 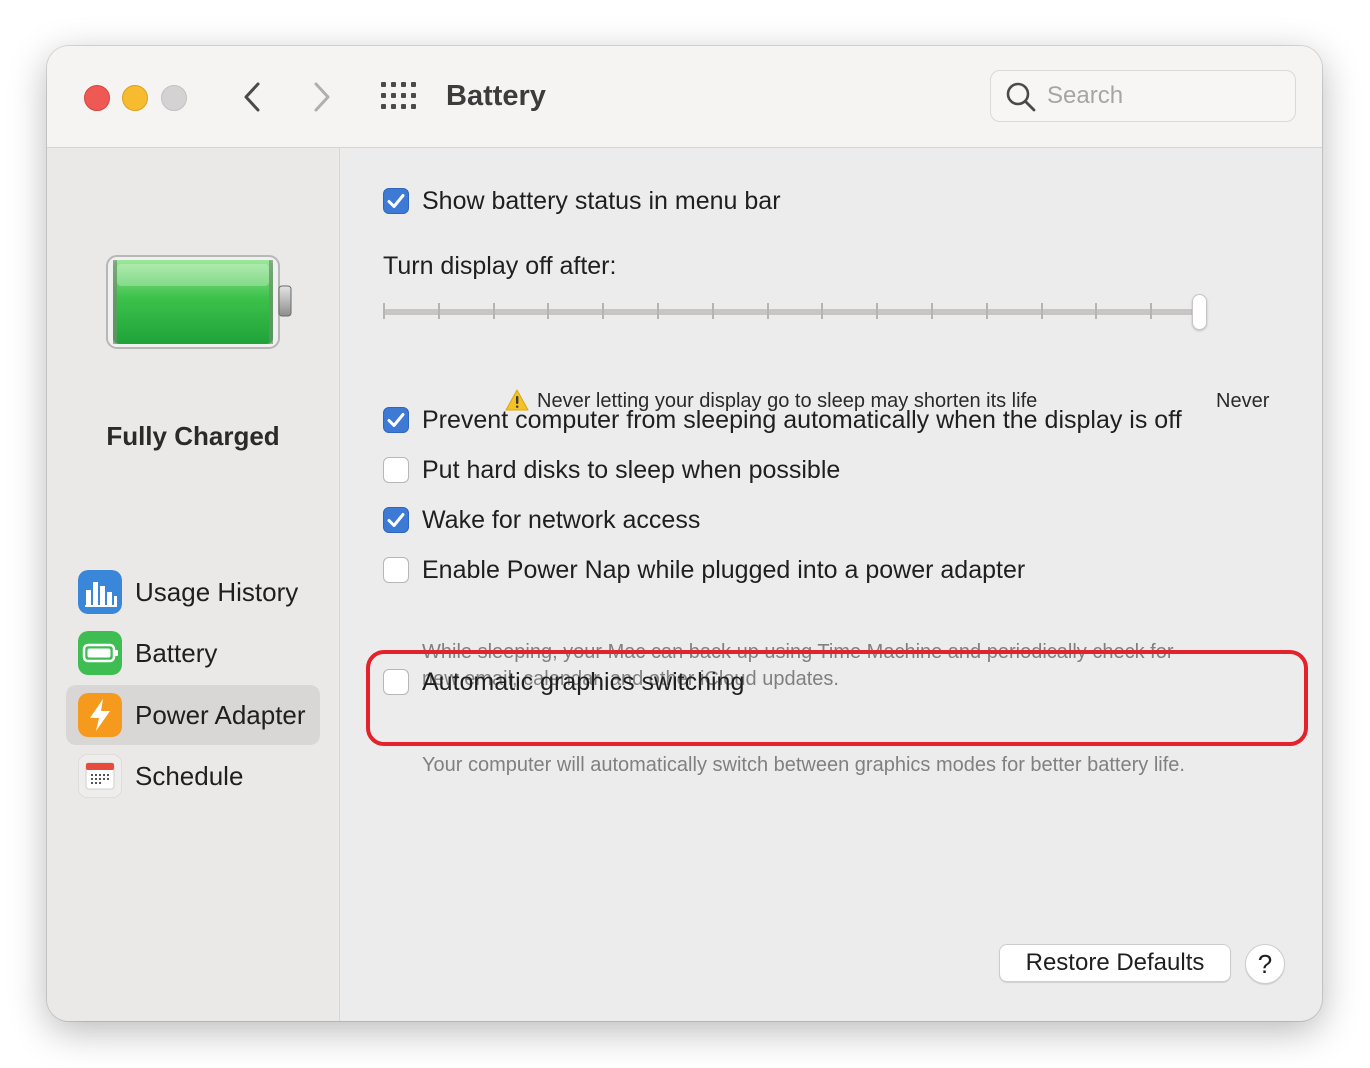 What do you see at coordinates (135, 98) in the screenshot?
I see `minimize-window-button` at bounding box center [135, 98].